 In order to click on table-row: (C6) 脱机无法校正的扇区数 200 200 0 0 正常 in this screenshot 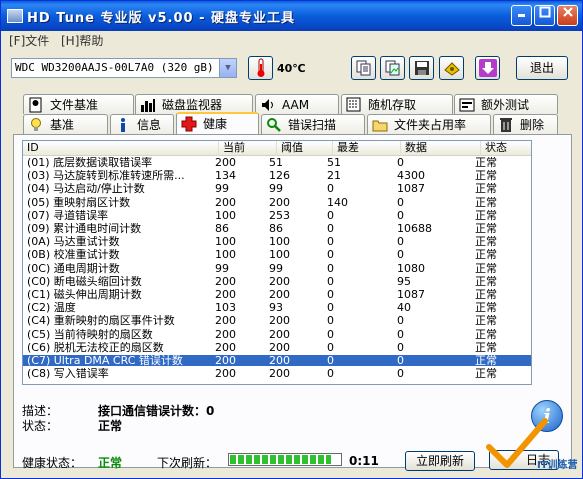, I will do `click(277, 347)`.